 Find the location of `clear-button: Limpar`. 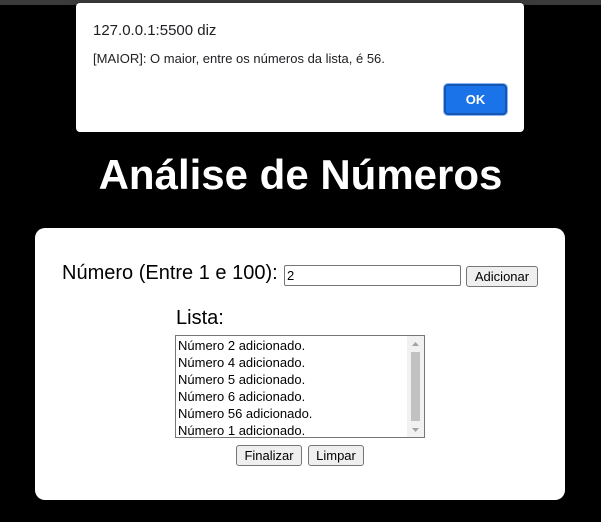

clear-button: Limpar is located at coordinates (336, 455).